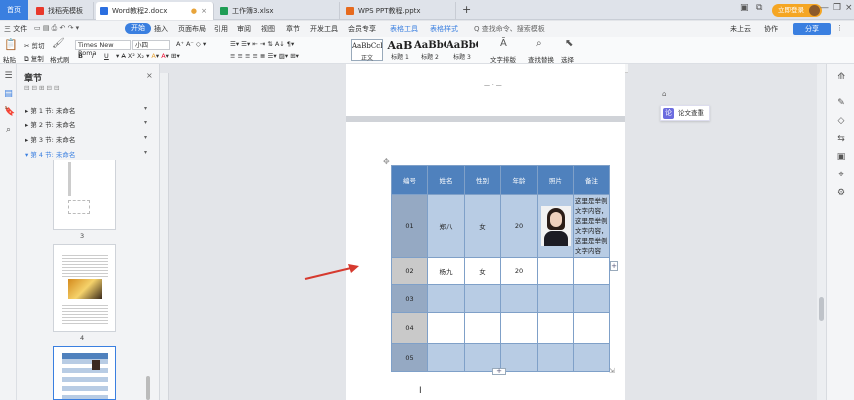 The image size is (854, 400). Describe the element at coordinates (567, 59) in the screenshot. I see `select-button: 选择` at that location.